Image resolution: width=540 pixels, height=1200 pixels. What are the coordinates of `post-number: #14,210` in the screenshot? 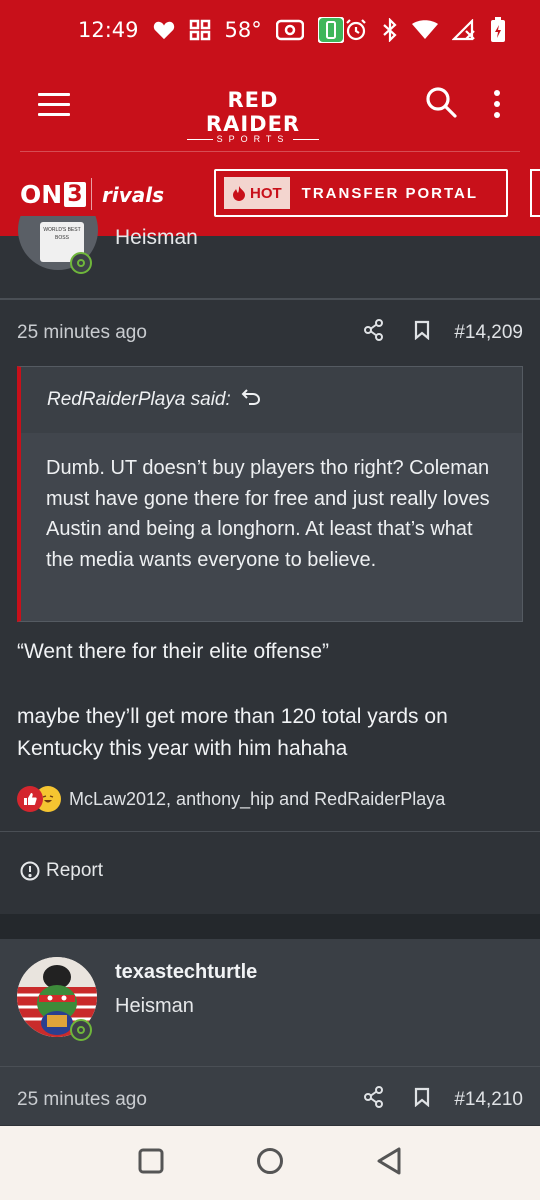 It's located at (488, 1100).